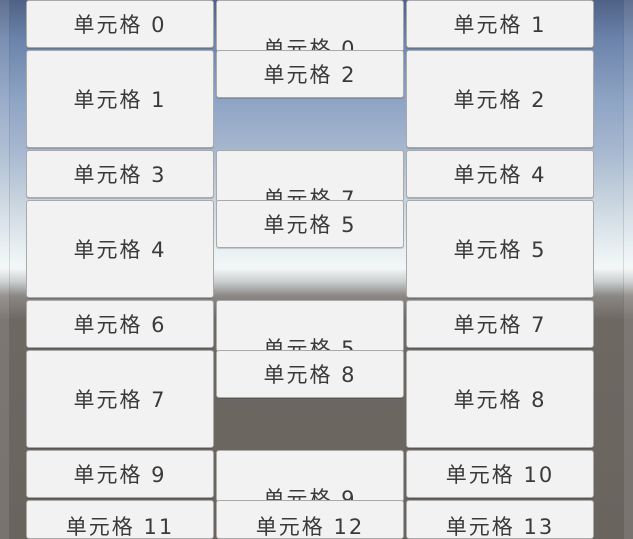 This screenshot has width=633, height=539. Describe the element at coordinates (628, 269) in the screenshot. I see `right-edge-strip` at that location.